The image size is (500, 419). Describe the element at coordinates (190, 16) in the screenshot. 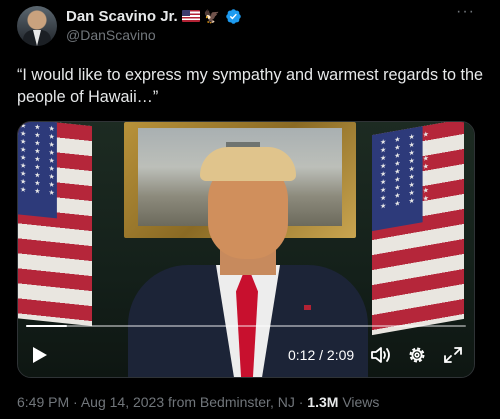

I see `us-flag-emoji` at that location.